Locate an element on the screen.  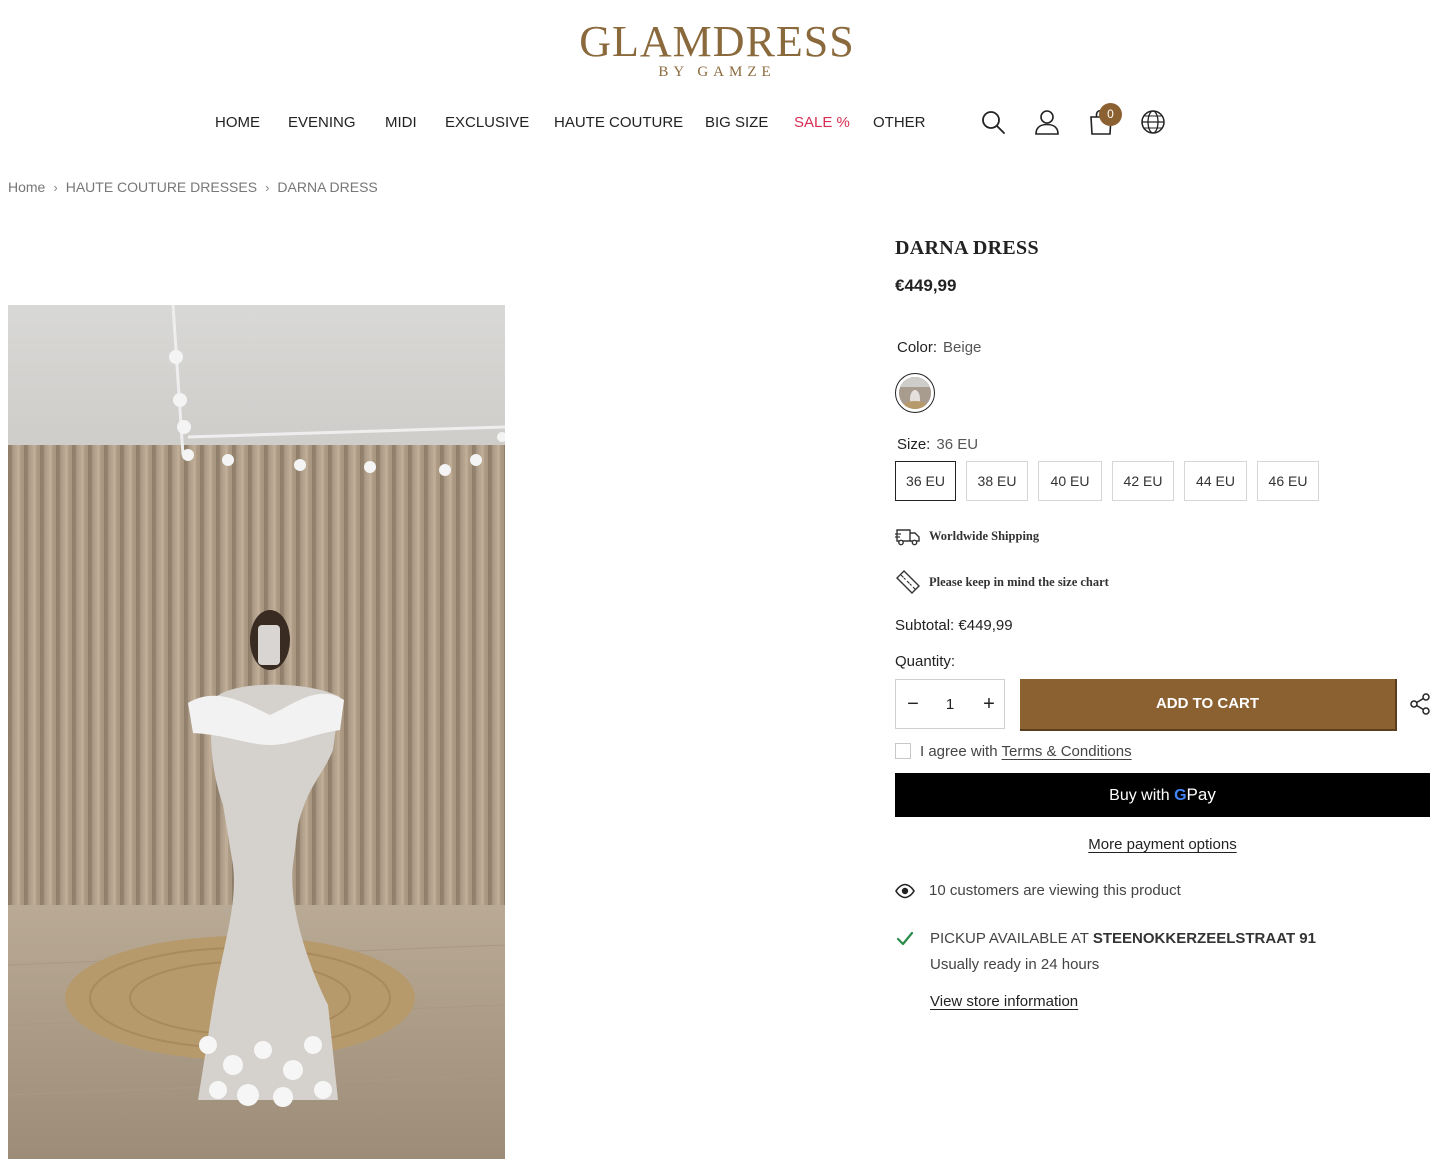
quantity-label: Quantity: is located at coordinates (925, 661).